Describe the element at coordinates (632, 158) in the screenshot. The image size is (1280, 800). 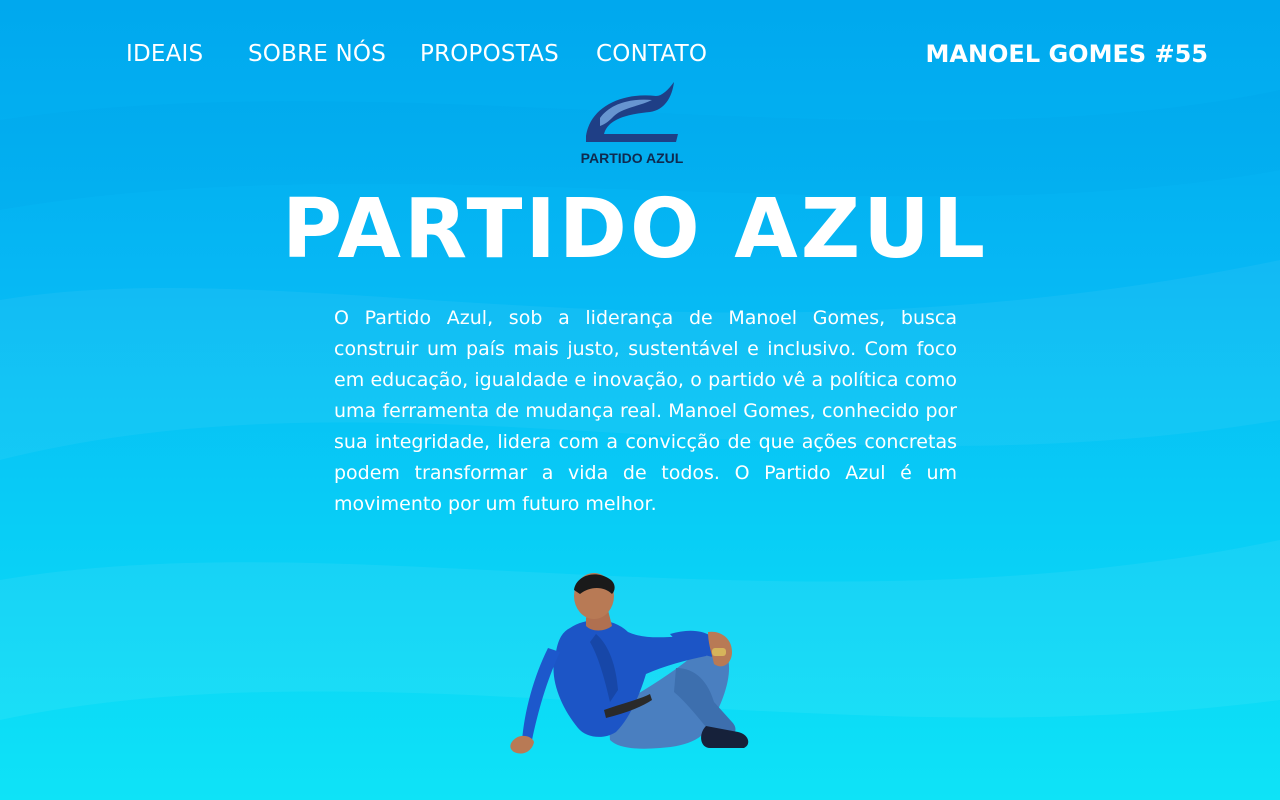
I see `logo-text: PARTIDO AZUL` at that location.